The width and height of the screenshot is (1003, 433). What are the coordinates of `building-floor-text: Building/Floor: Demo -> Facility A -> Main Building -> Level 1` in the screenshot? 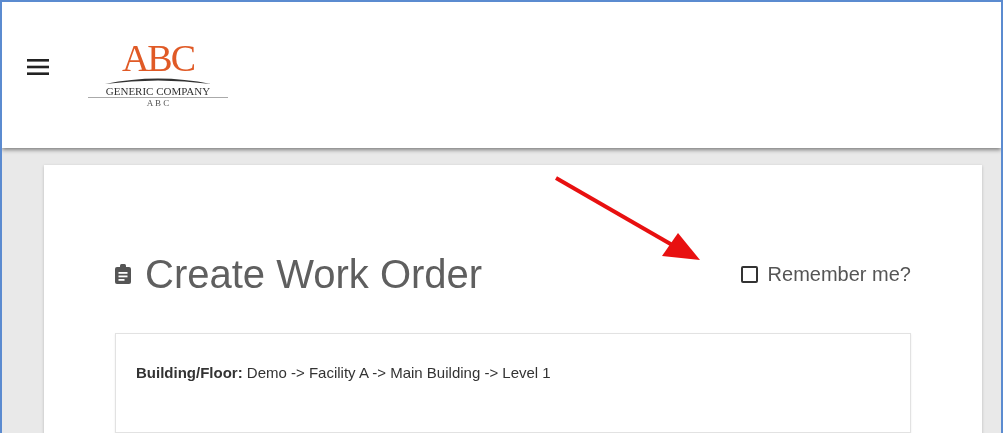 It's located at (343, 372).